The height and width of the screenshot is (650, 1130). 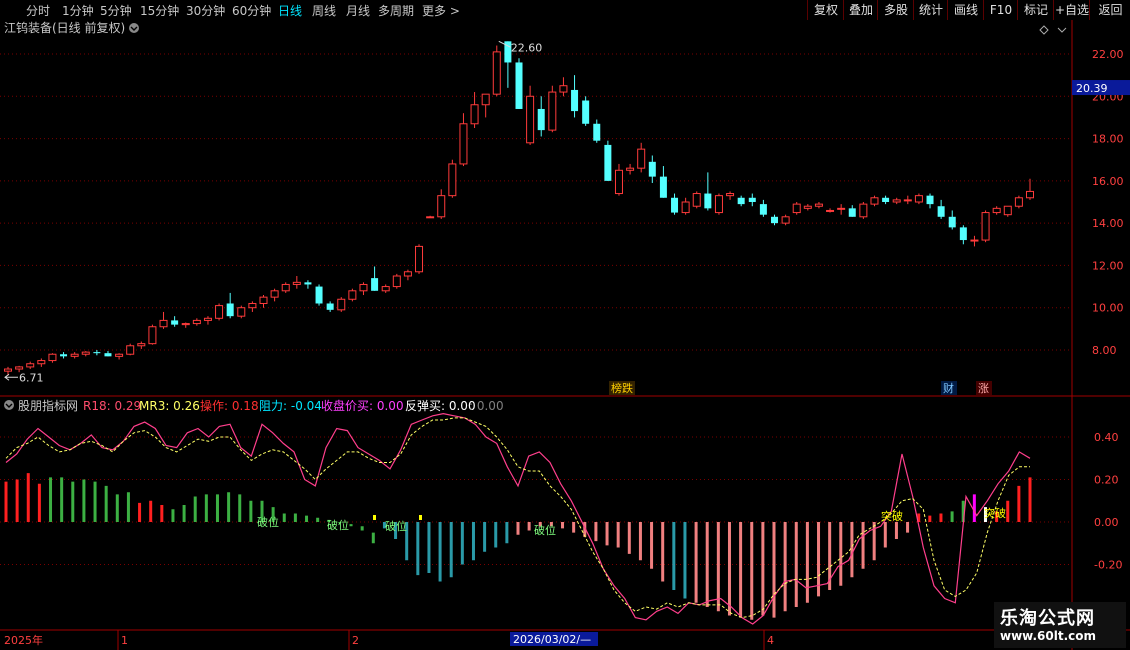 What do you see at coordinates (396, 10) in the screenshot?
I see `period-tab-9: 多周期` at bounding box center [396, 10].